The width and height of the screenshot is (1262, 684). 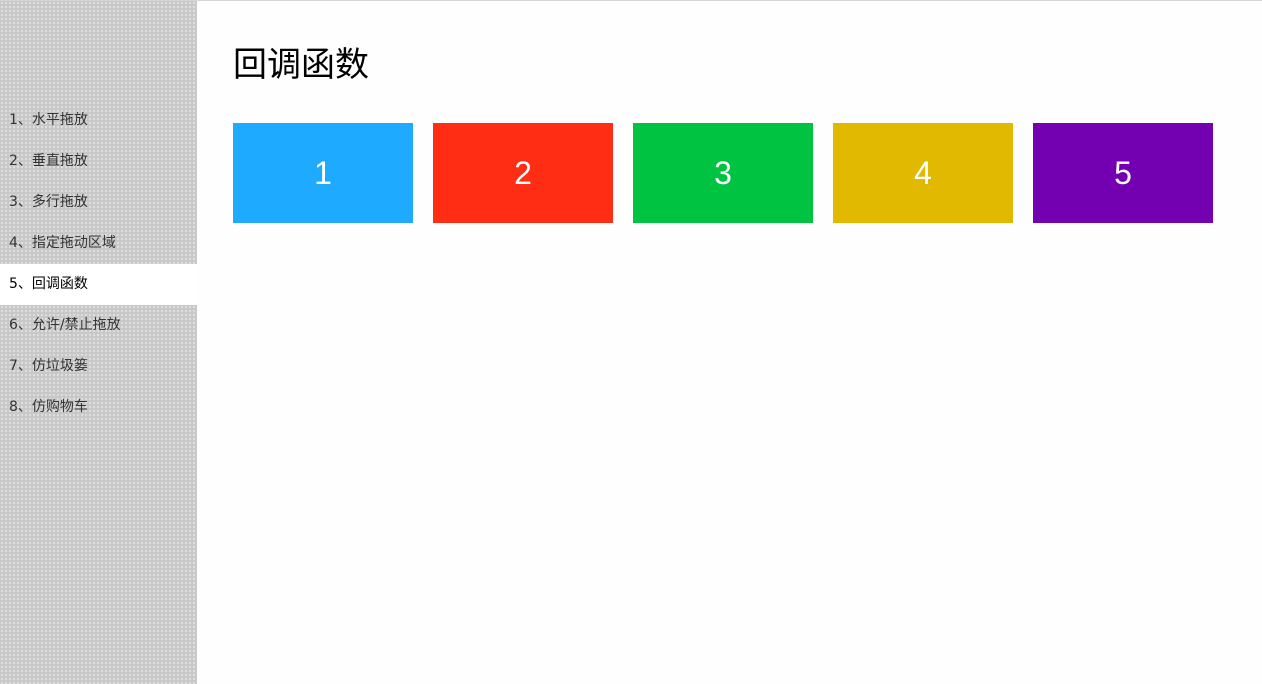 I want to click on draggable-box-3: 3, so click(x=723, y=173).